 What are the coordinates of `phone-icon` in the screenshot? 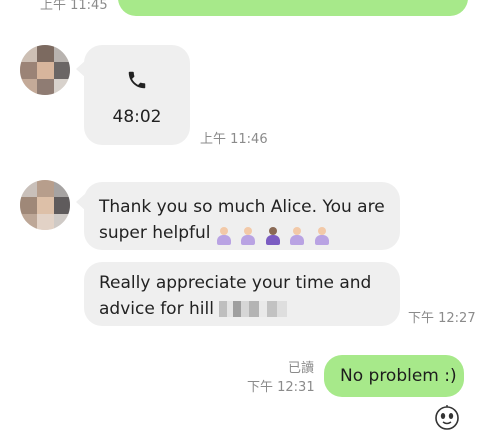 It's located at (137, 80).